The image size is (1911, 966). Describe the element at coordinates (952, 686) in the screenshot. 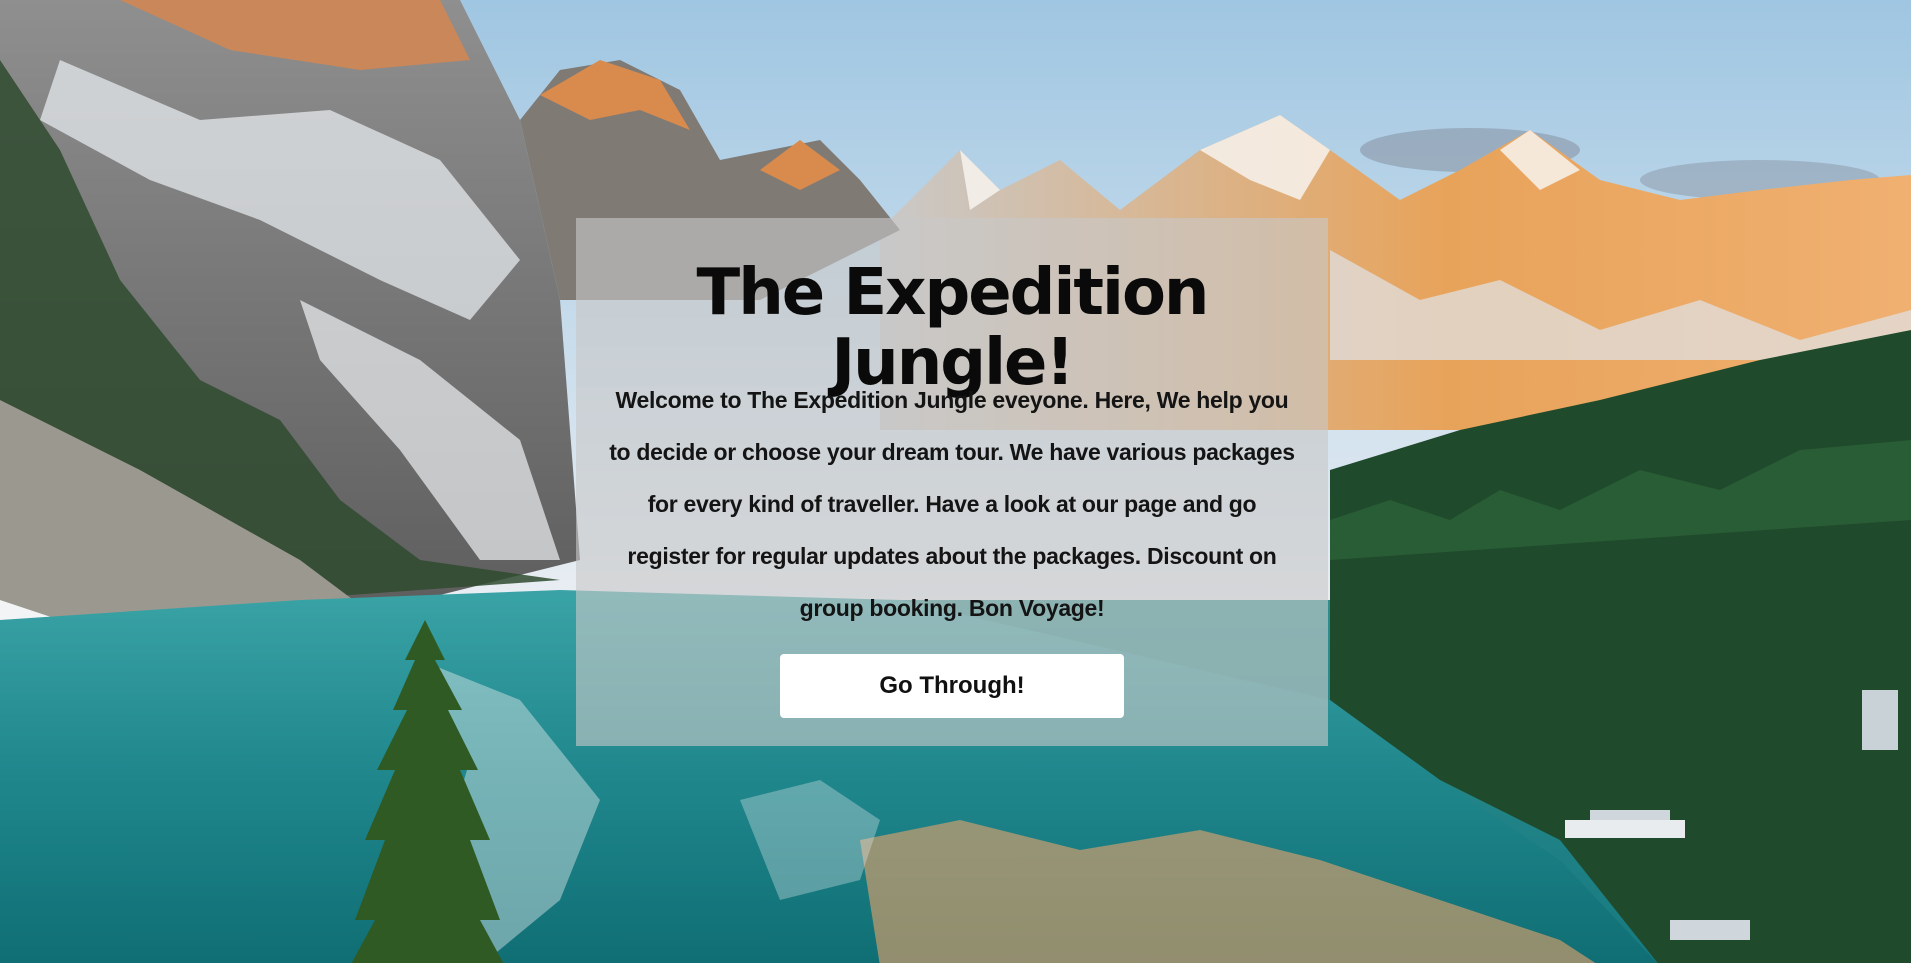

I see `go-through-button: Go Through!` at that location.